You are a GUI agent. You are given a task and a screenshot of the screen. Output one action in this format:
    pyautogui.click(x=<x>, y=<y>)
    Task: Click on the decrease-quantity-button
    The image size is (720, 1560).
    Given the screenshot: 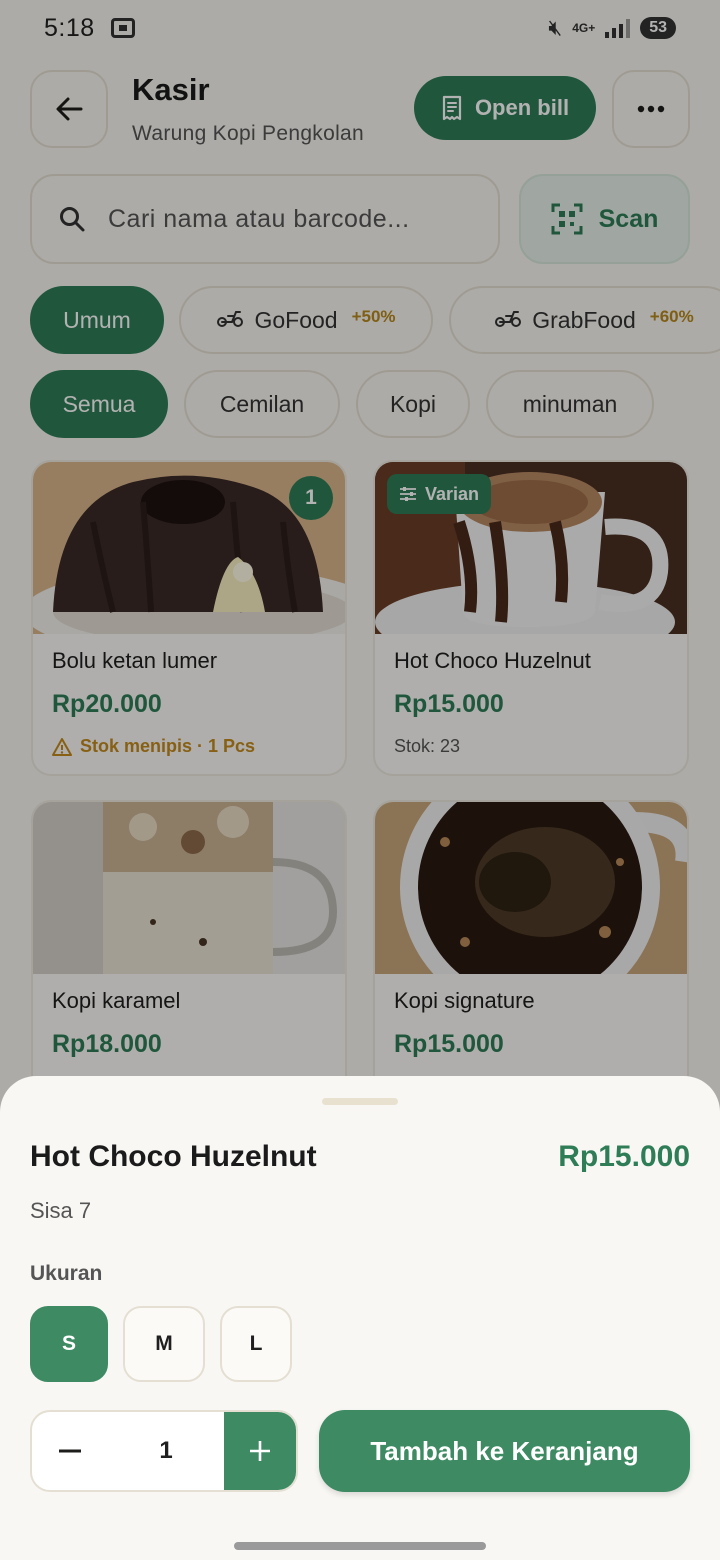 What is the action you would take?
    pyautogui.click(x=70, y=1451)
    